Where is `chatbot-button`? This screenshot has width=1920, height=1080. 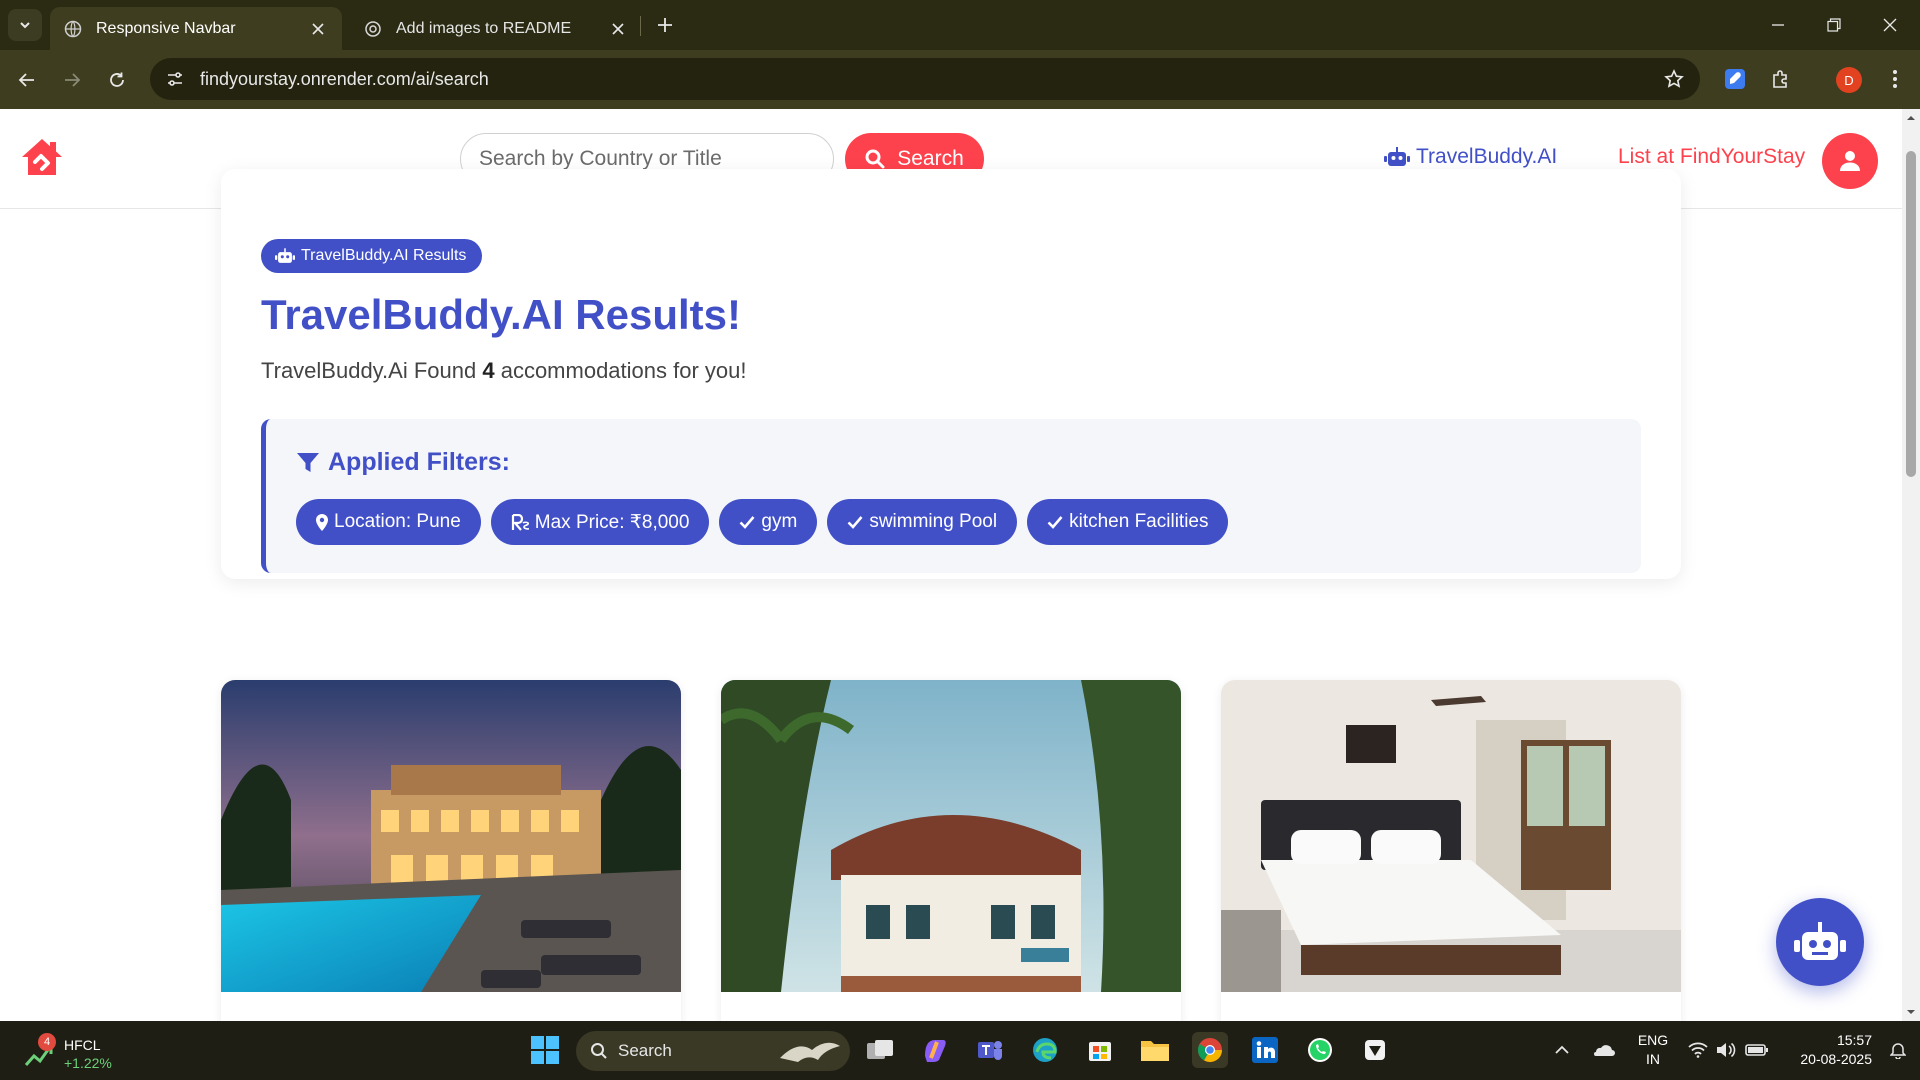
chatbot-button is located at coordinates (1820, 942).